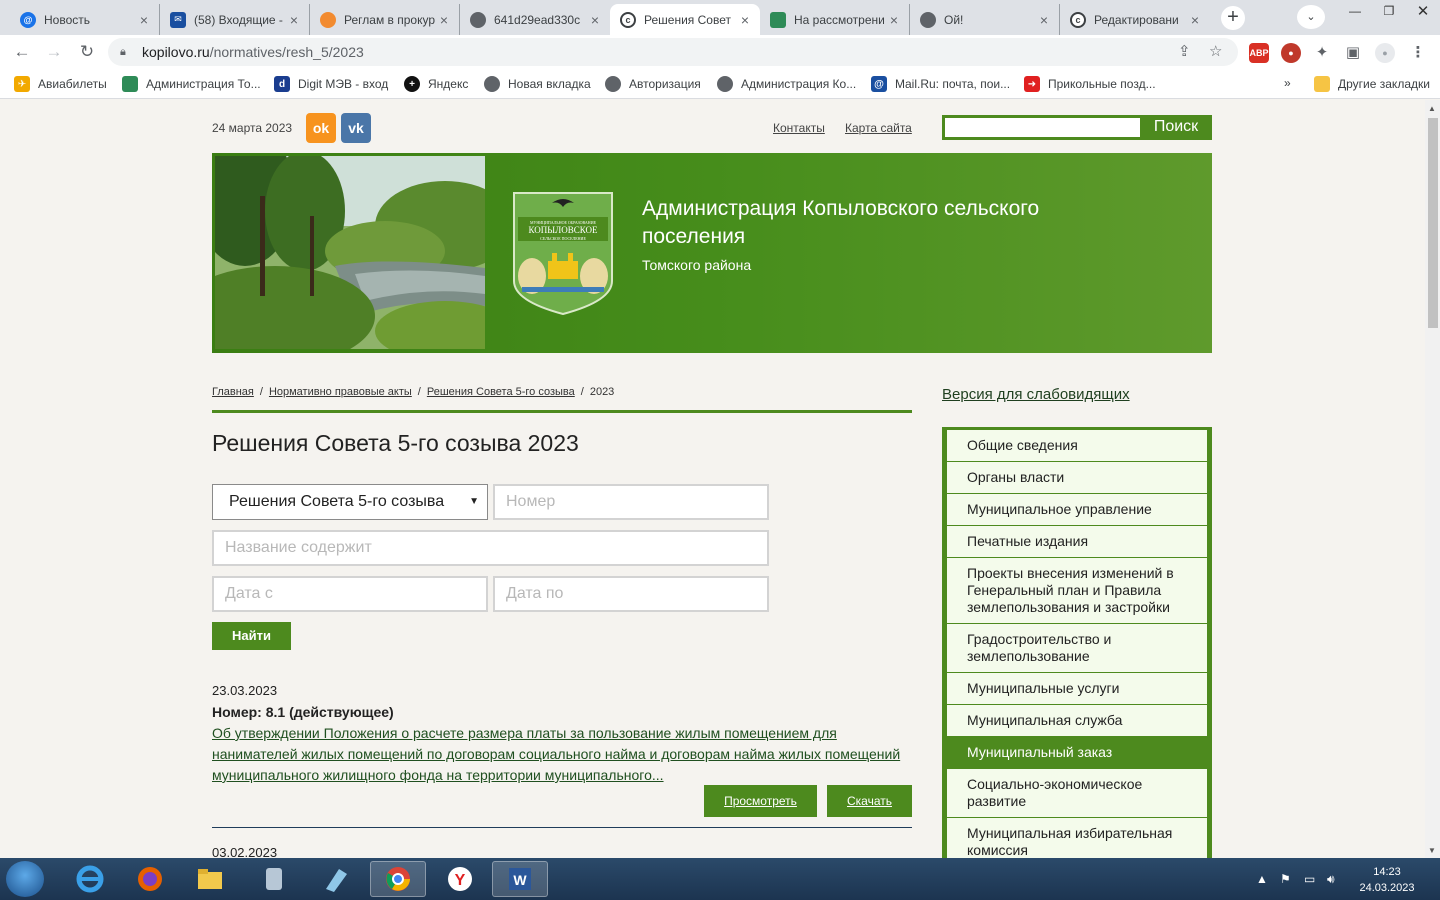  What do you see at coordinates (1233, 18) in the screenshot?
I see `new-tab-button: +` at bounding box center [1233, 18].